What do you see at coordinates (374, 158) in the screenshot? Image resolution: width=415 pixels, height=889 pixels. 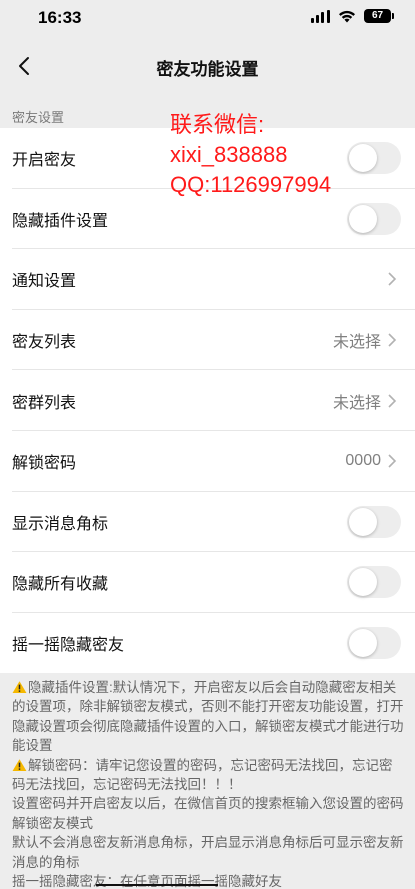 I see `enable-close-friends-toggle` at bounding box center [374, 158].